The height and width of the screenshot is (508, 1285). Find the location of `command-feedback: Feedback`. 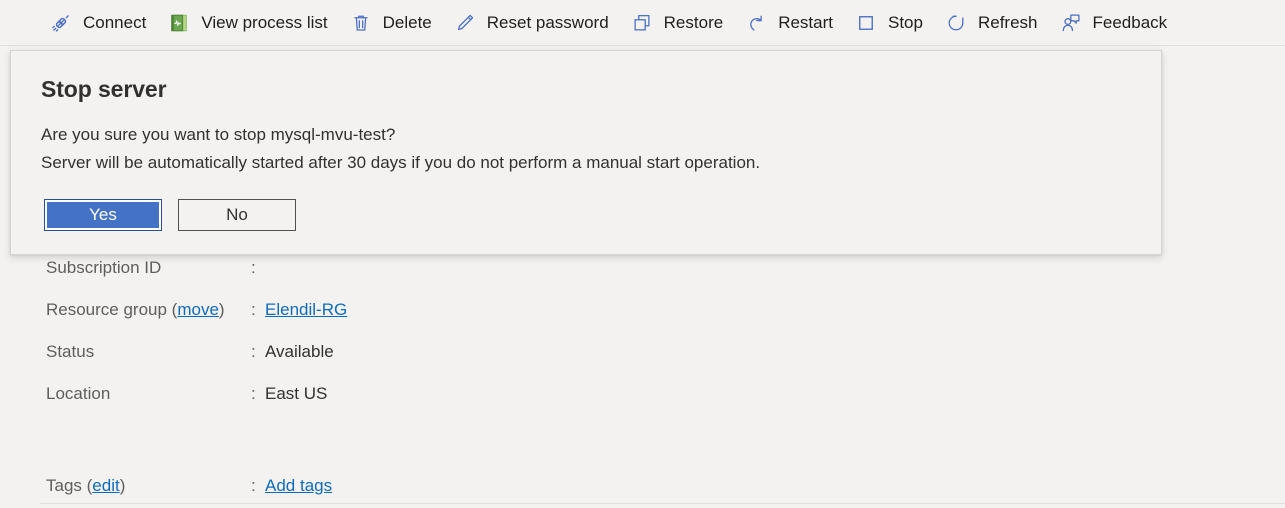

command-feedback: Feedback is located at coordinates (1116, 23).